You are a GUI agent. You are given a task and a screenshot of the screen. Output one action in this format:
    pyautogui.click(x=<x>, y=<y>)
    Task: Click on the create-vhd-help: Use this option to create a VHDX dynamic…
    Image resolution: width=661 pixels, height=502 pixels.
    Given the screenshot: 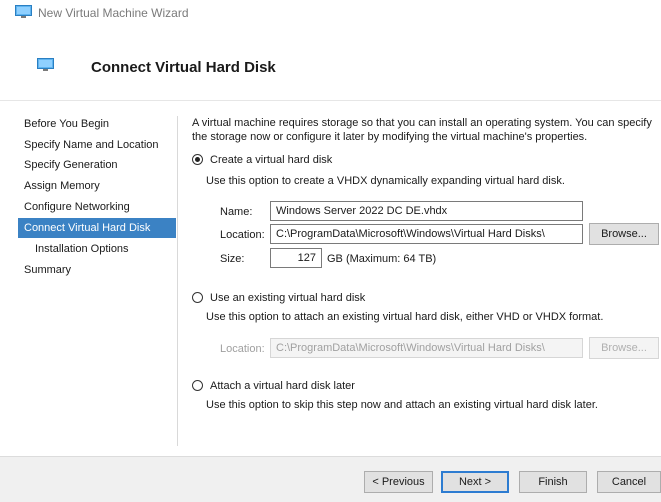 What is the action you would take?
    pyautogui.click(x=385, y=181)
    